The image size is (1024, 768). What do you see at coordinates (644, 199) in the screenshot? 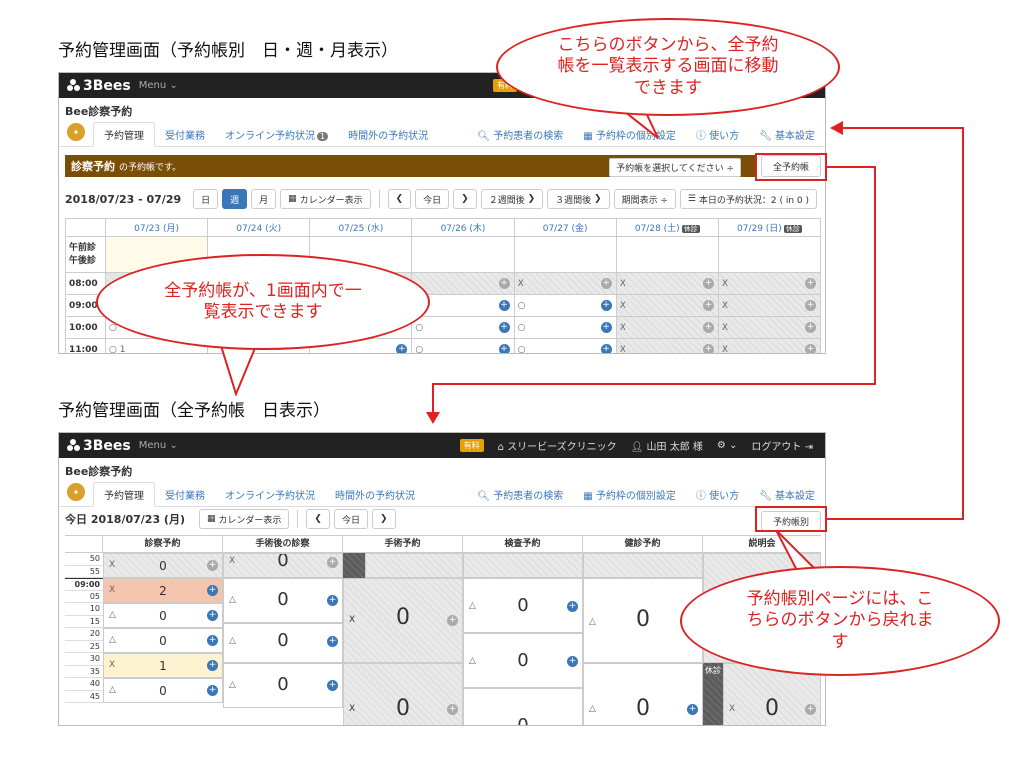
I see `period-display-select: 期間表示 ÷` at bounding box center [644, 199].